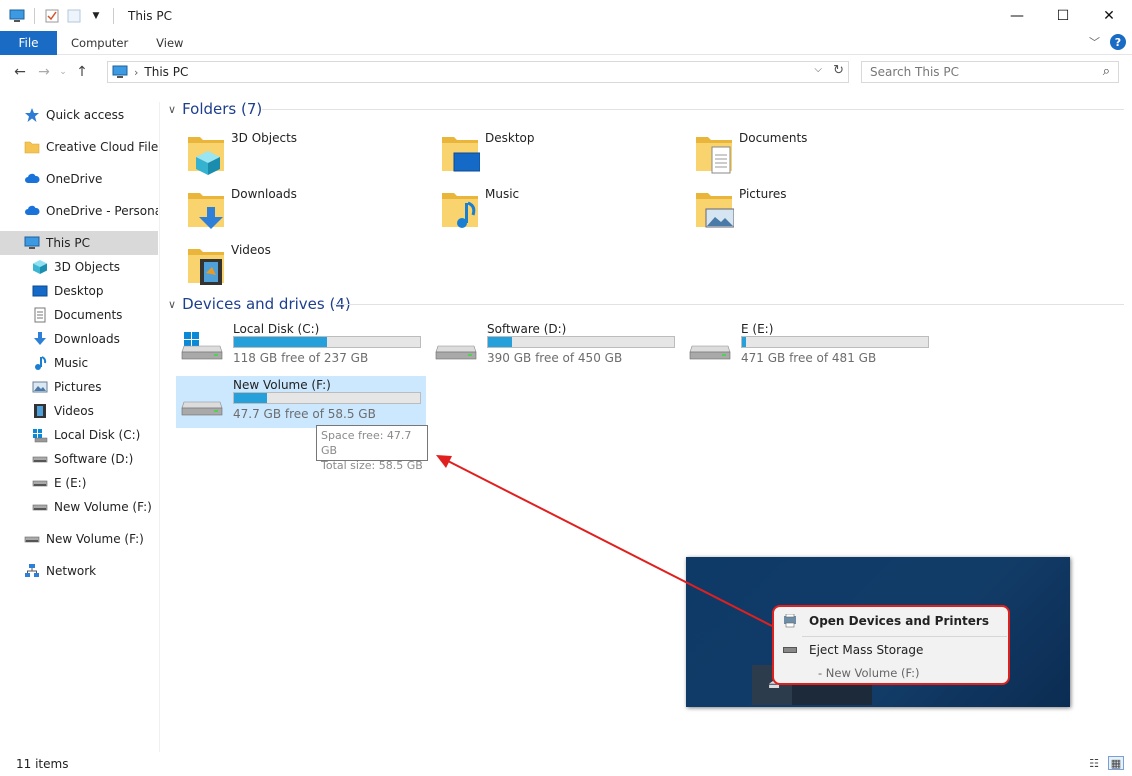 This screenshot has width=1132, height=776. What do you see at coordinates (74, 16) in the screenshot?
I see `new-folder-icon` at bounding box center [74, 16].